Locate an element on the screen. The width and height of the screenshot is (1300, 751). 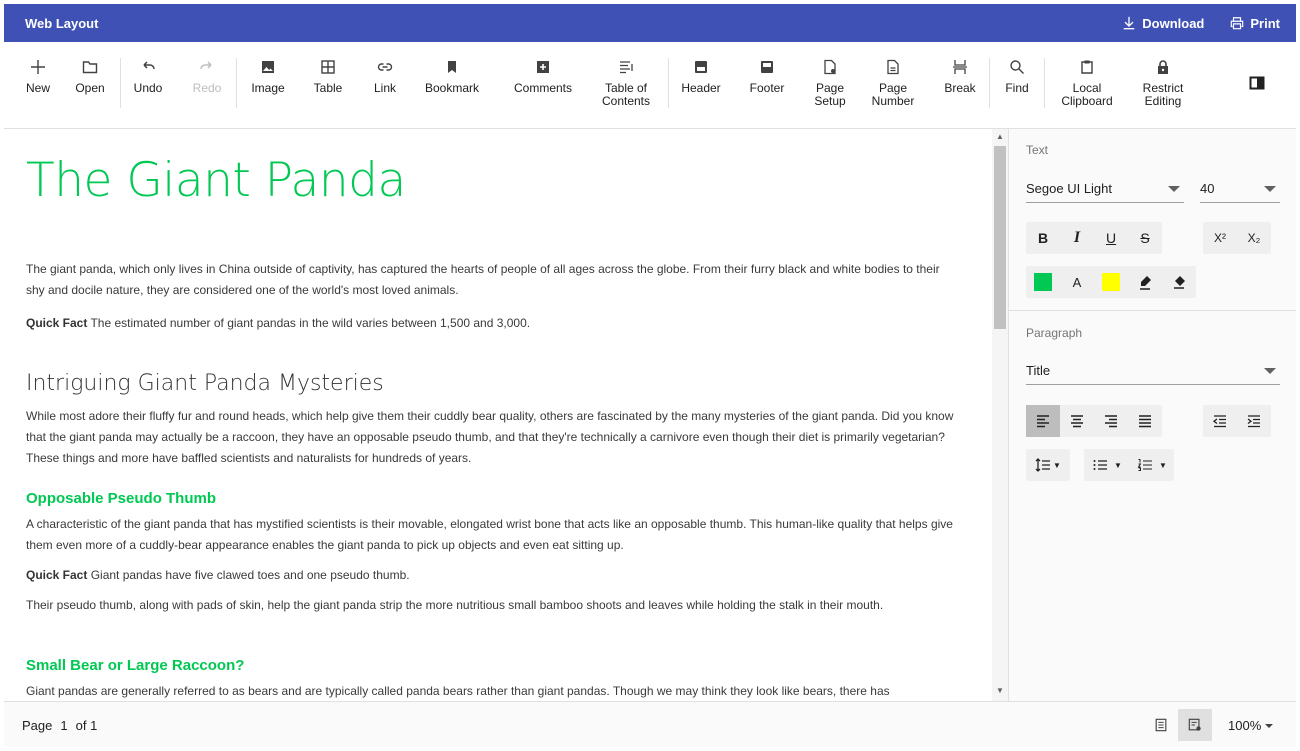
page-setup-button: Page Setup is located at coordinates (830, 85).